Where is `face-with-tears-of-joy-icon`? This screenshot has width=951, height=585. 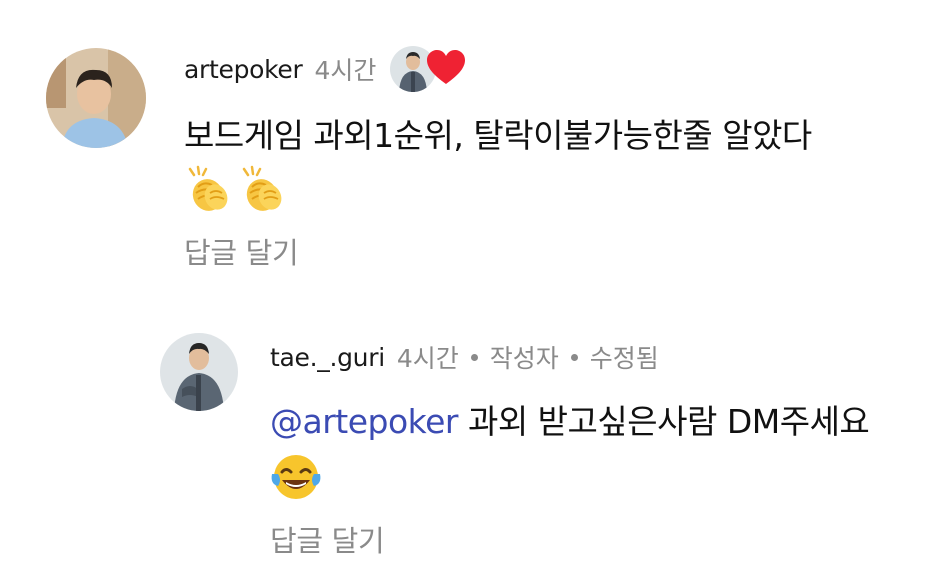 face-with-tears-of-joy-icon is located at coordinates (296, 477).